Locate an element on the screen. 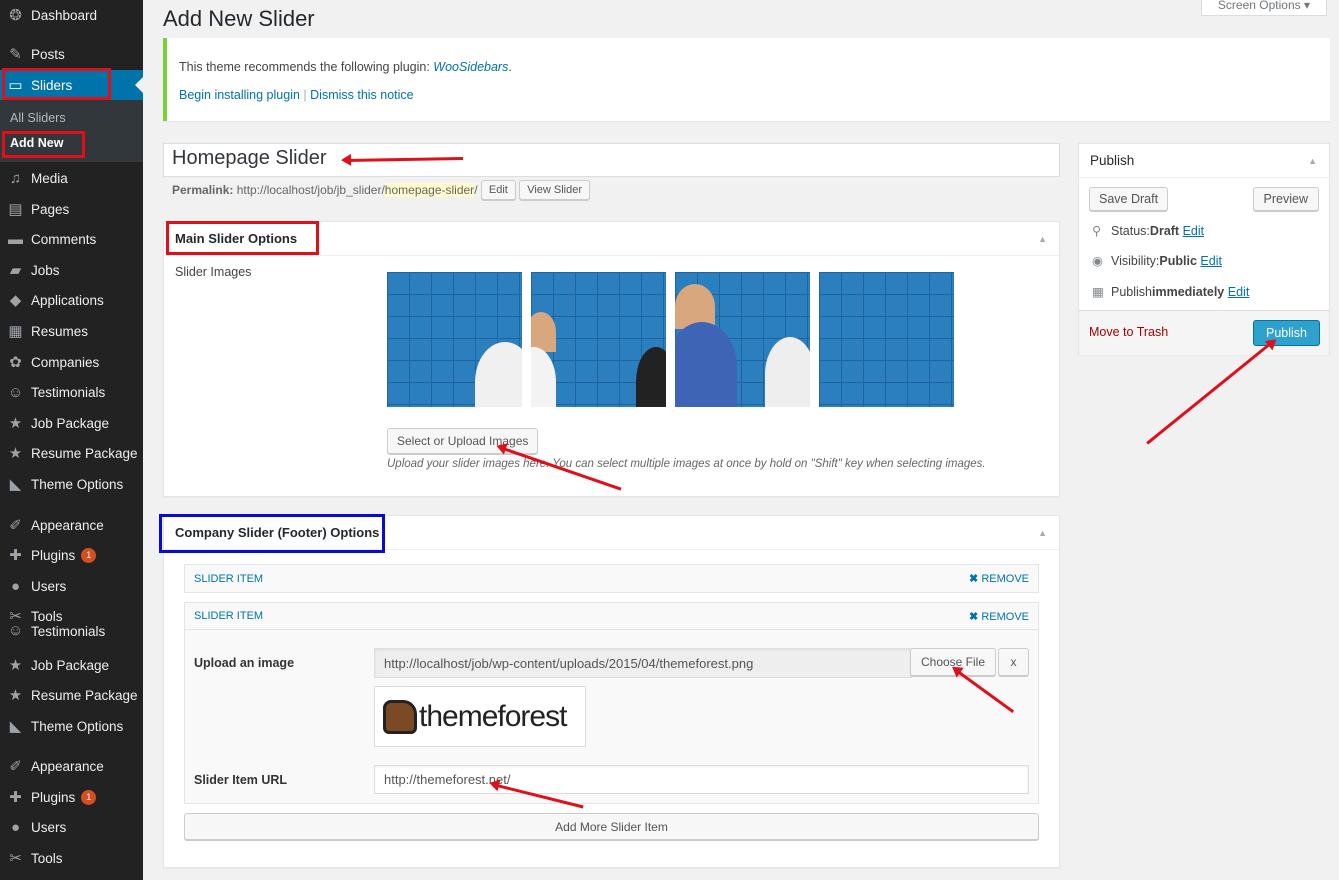  sidebar-item-label: Users is located at coordinates (49, 827).